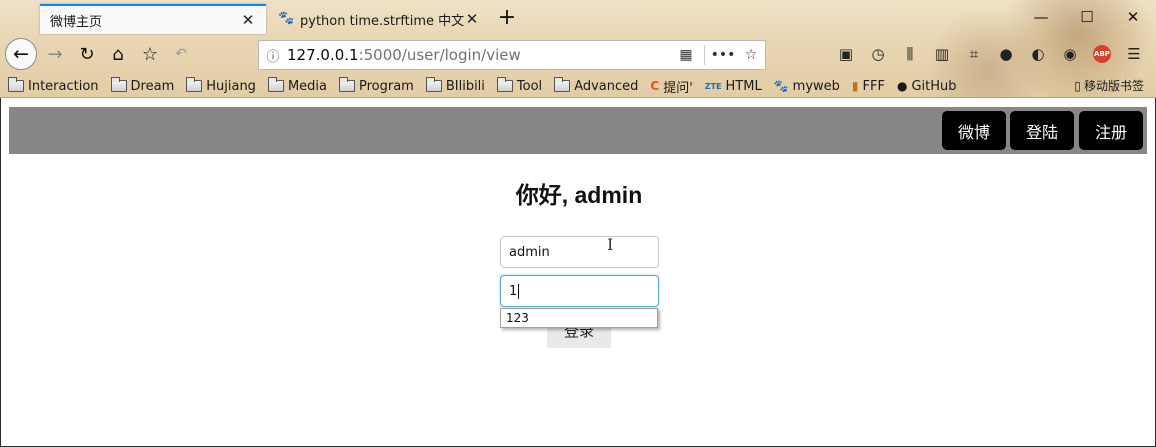 Image resolution: width=1156 pixels, height=447 pixels. Describe the element at coordinates (713, 86) in the screenshot. I see `zte-logo-icon: ZTE` at that location.